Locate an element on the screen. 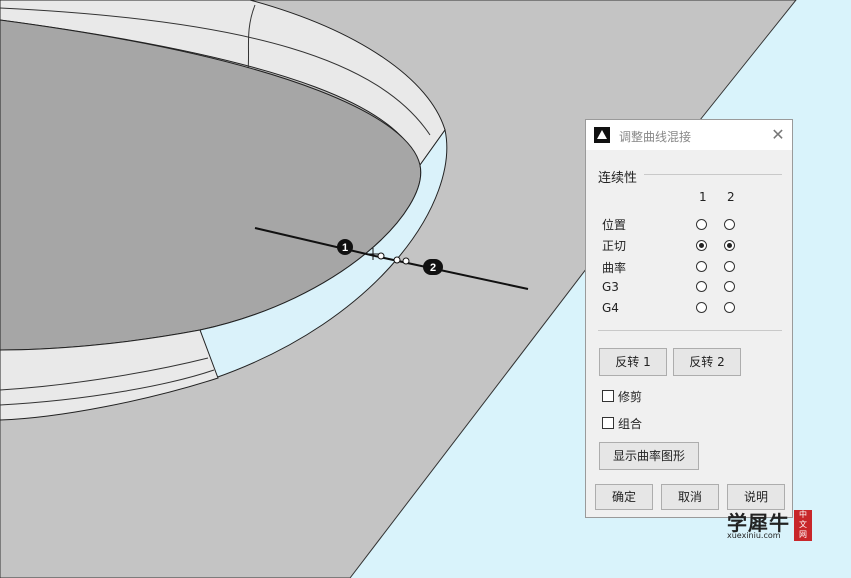  seal-char: 文 is located at coordinates (803, 524).